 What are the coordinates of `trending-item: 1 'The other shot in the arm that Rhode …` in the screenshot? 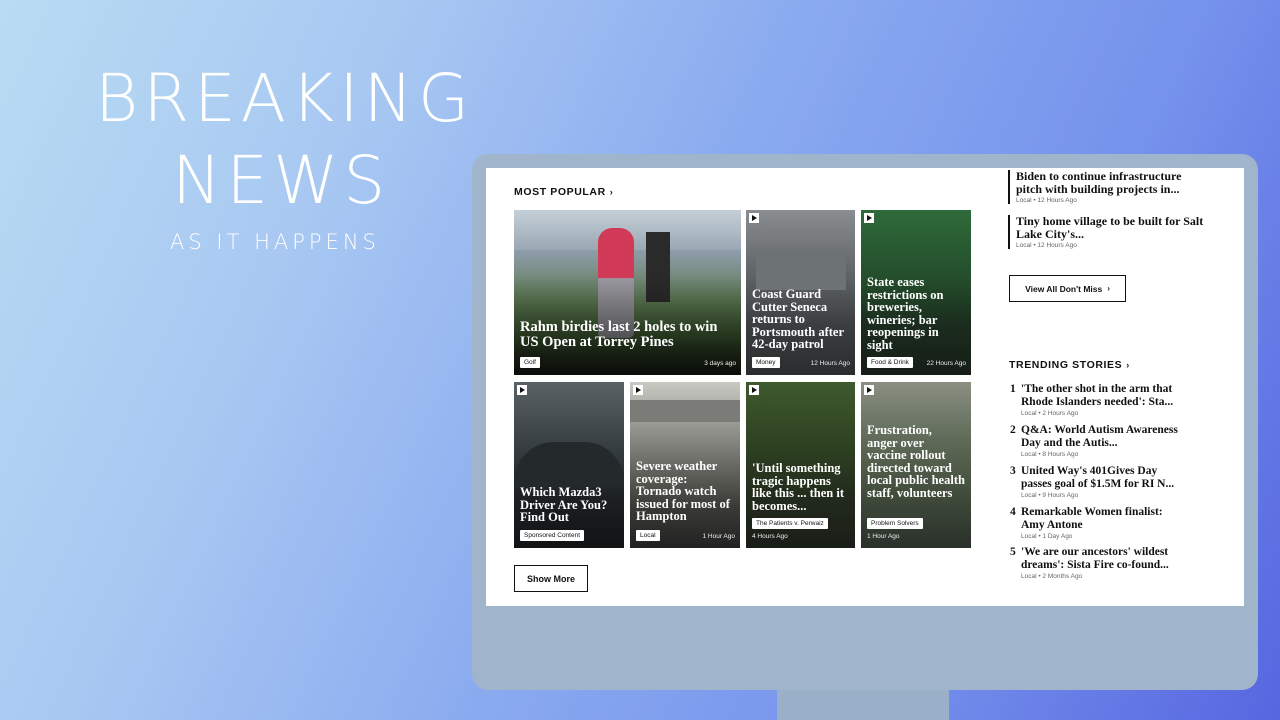 It's located at (1108, 400).